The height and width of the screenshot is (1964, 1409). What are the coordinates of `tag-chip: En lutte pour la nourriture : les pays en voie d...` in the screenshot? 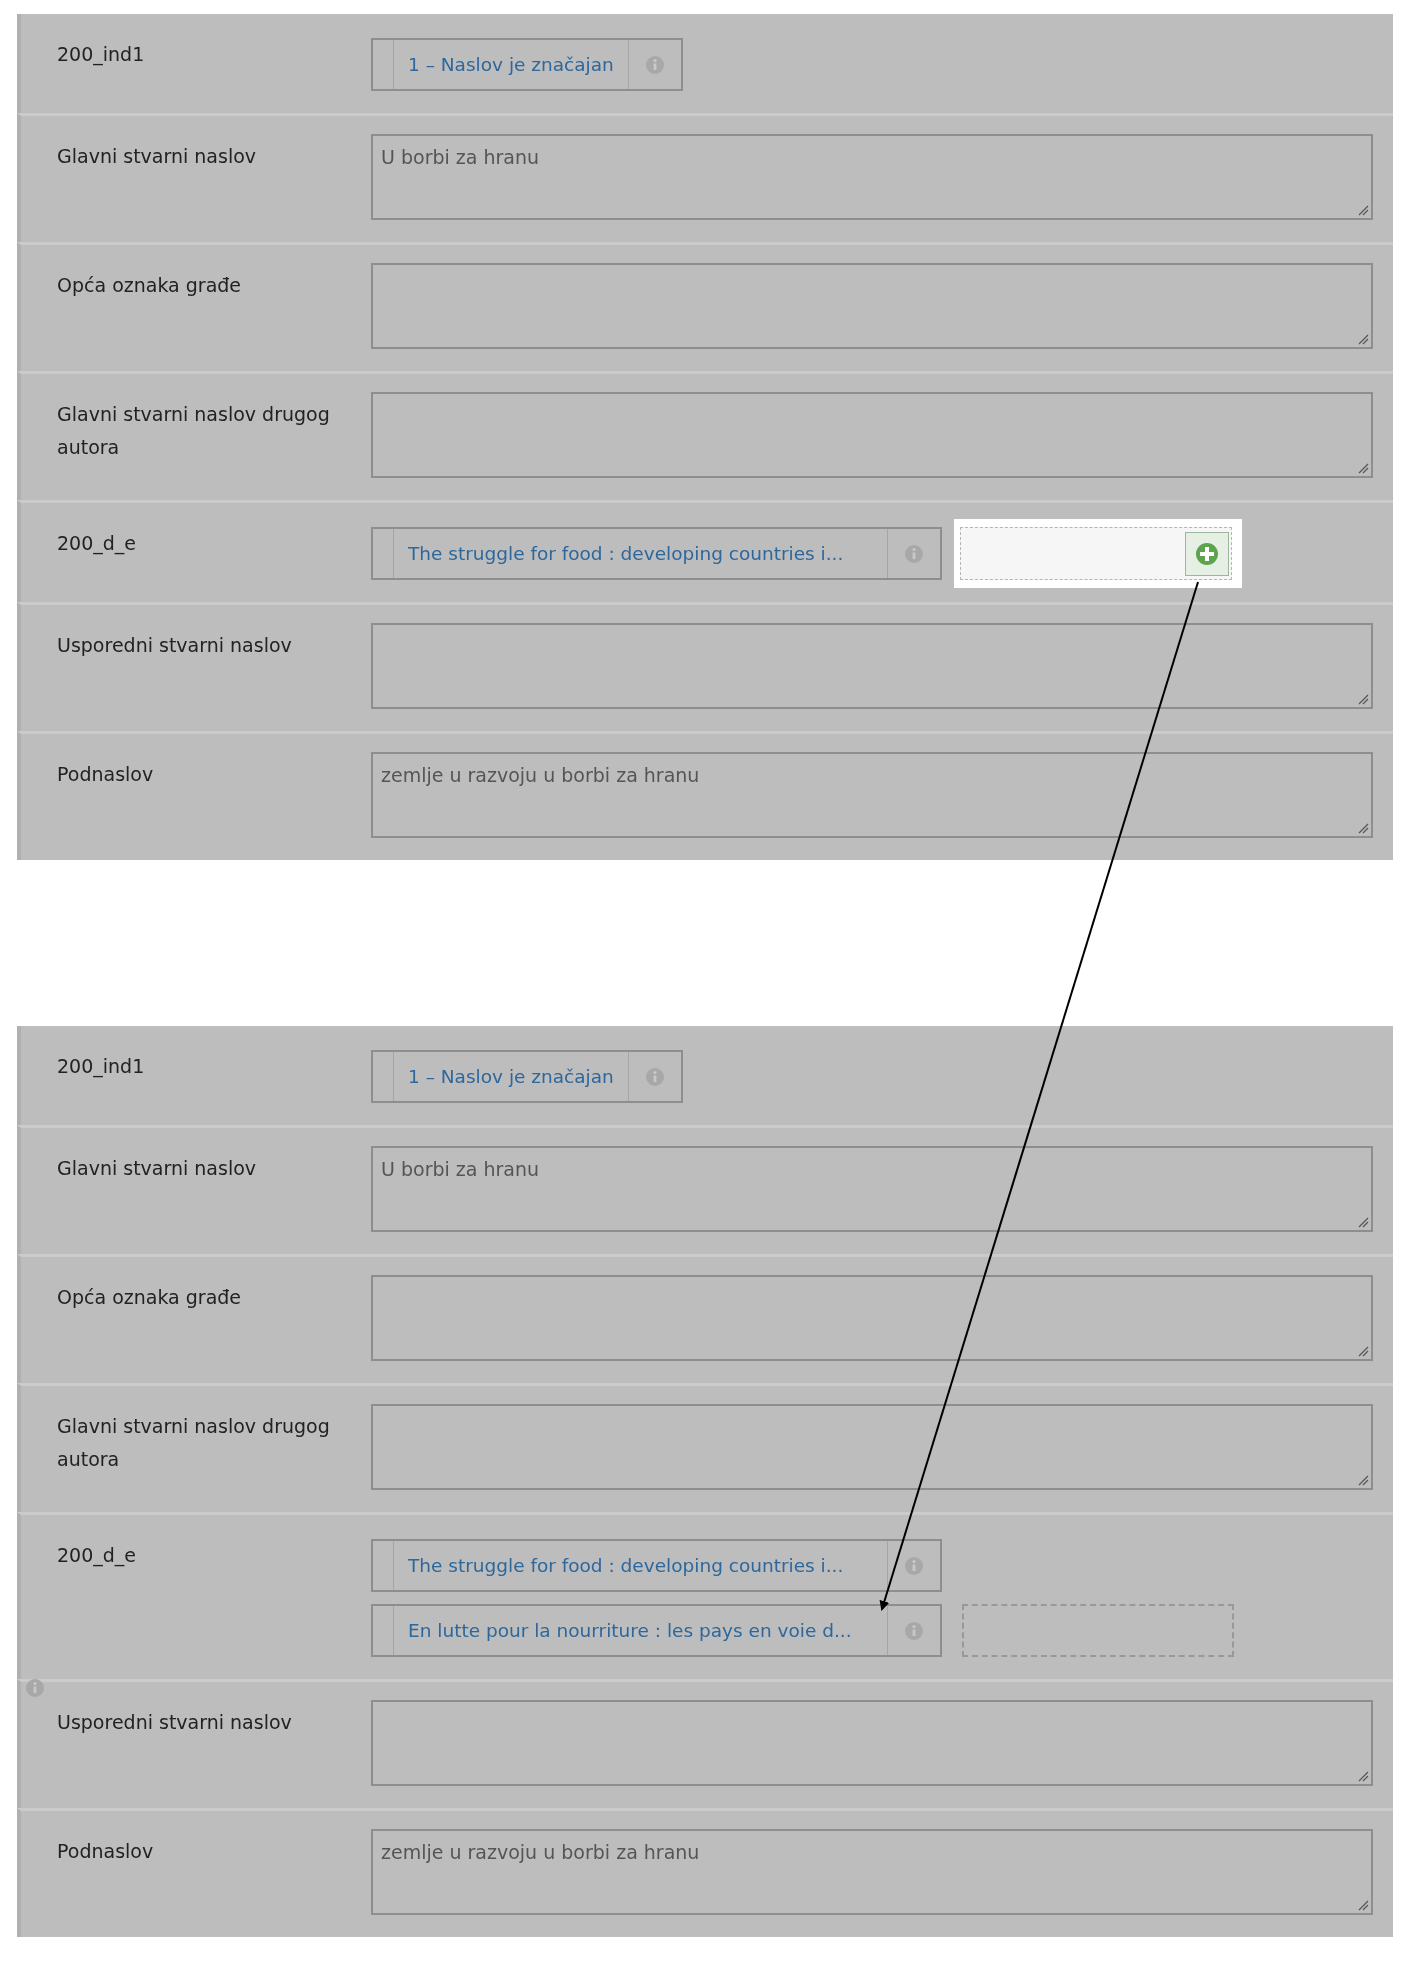 It's located at (656, 1630).